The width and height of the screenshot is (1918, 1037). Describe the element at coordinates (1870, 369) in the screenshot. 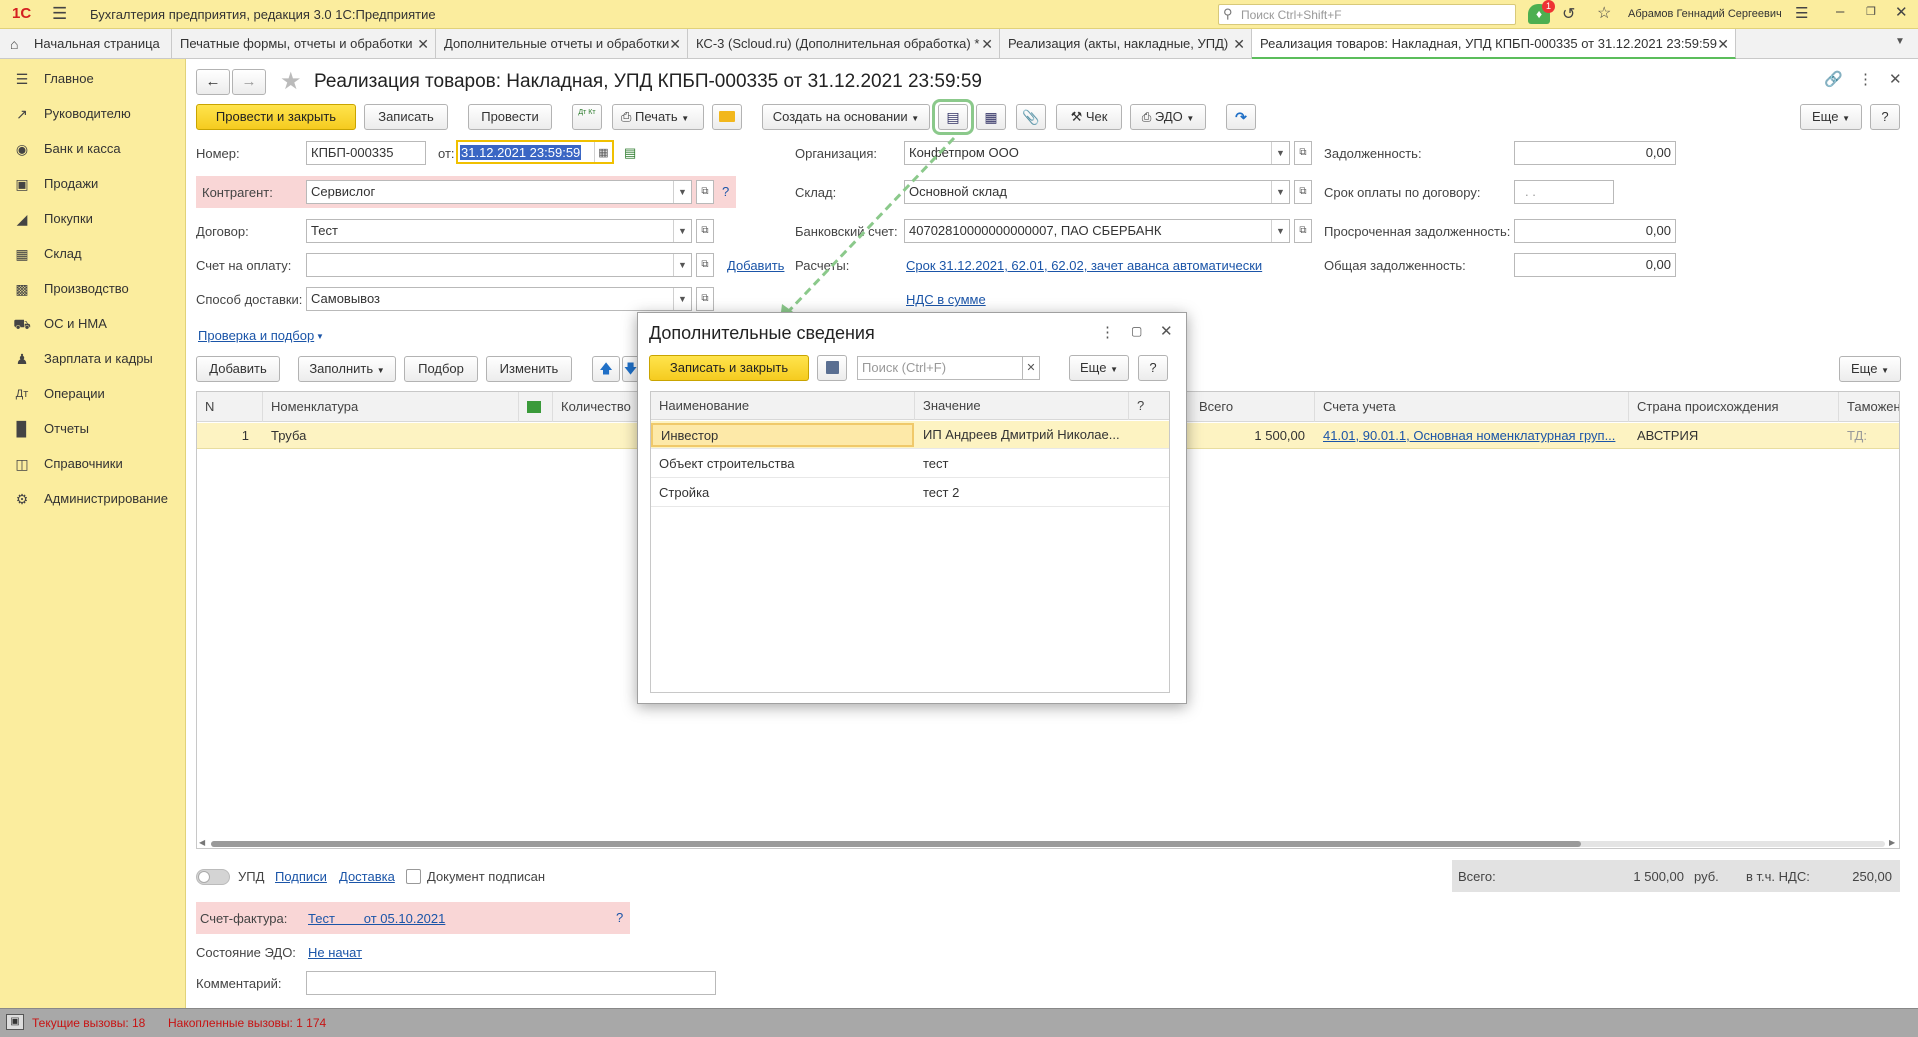

I see `table-more-button: Еще ▼` at that location.